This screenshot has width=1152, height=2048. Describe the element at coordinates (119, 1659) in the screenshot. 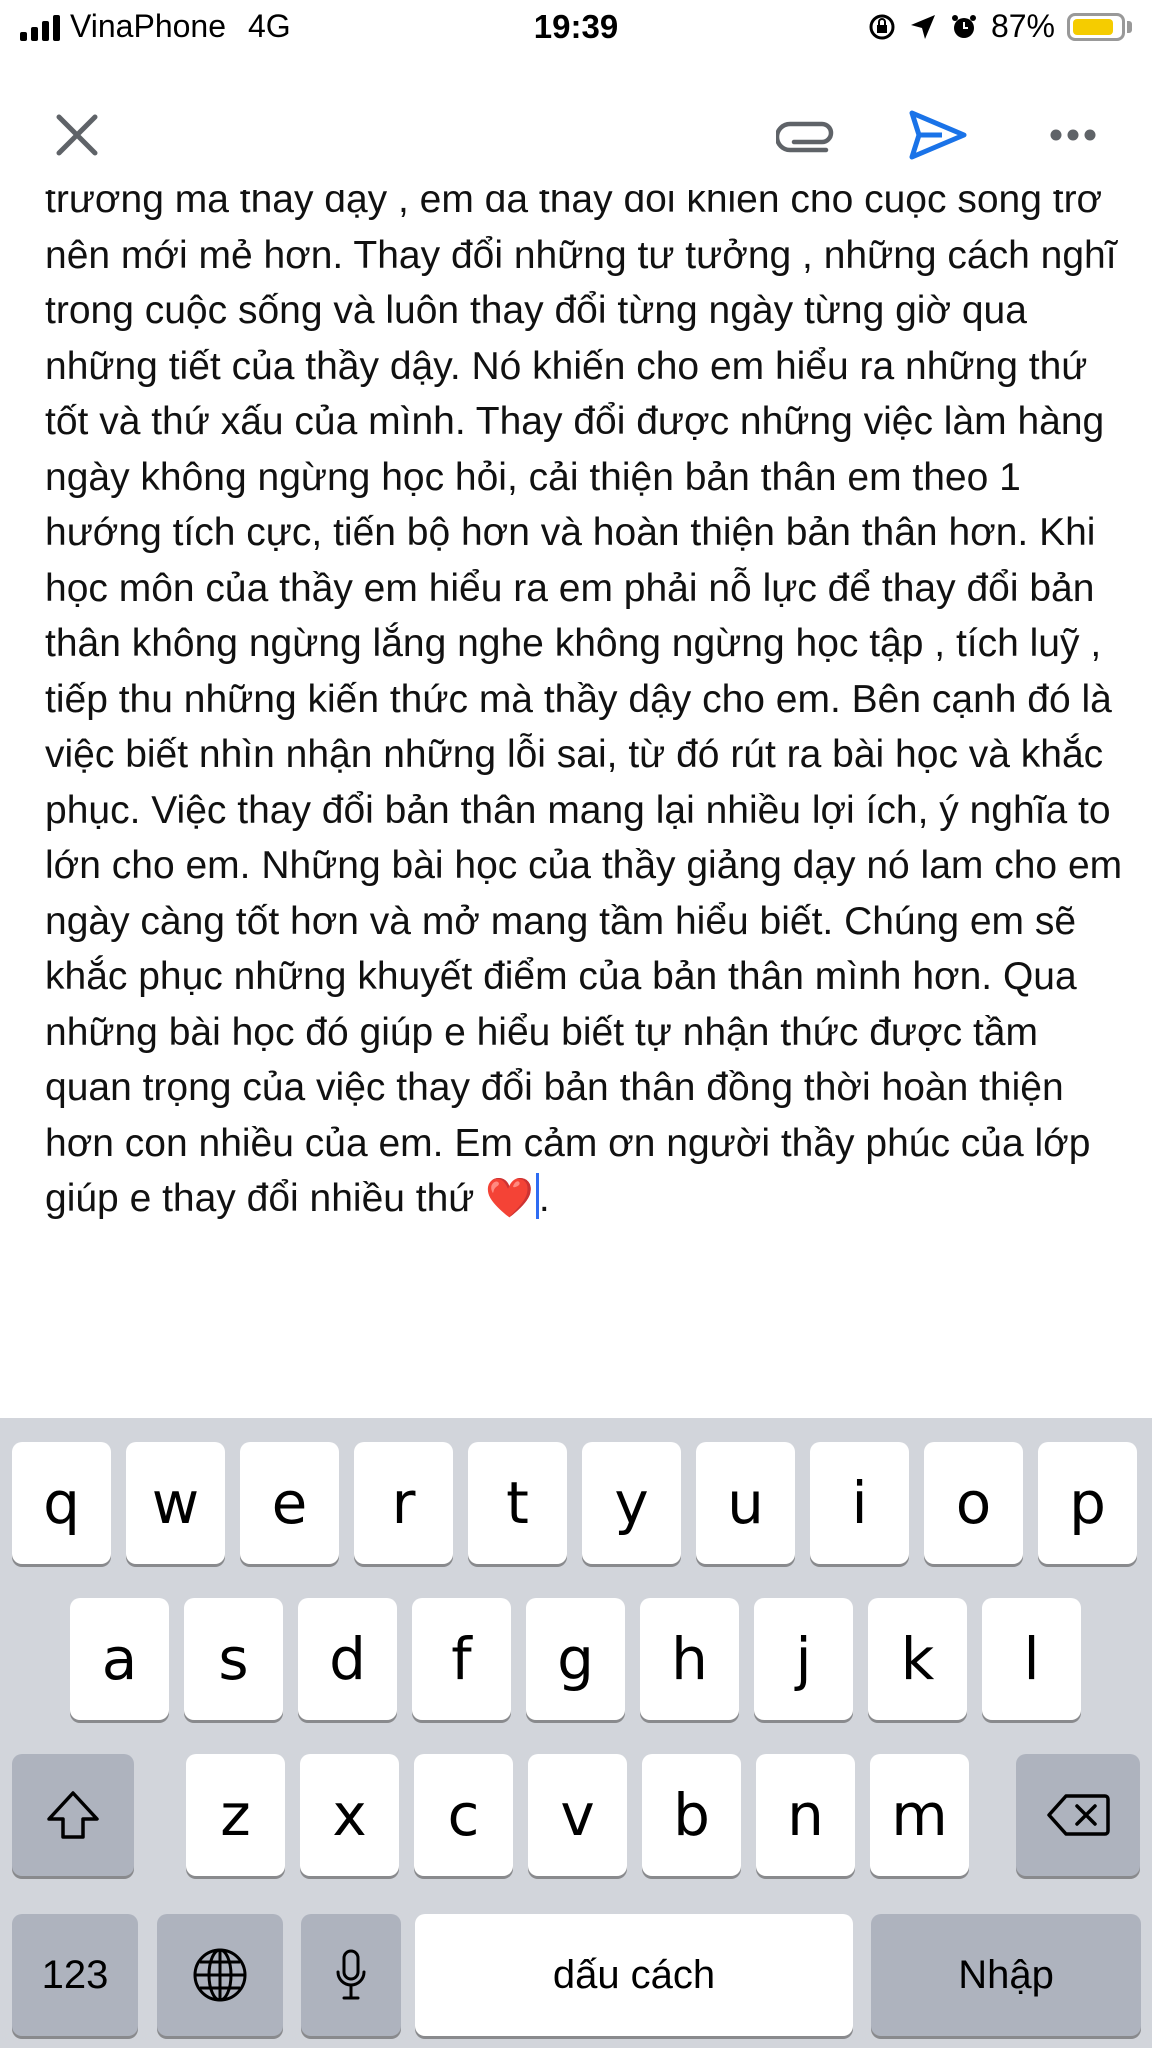

I see `key-a: a` at that location.